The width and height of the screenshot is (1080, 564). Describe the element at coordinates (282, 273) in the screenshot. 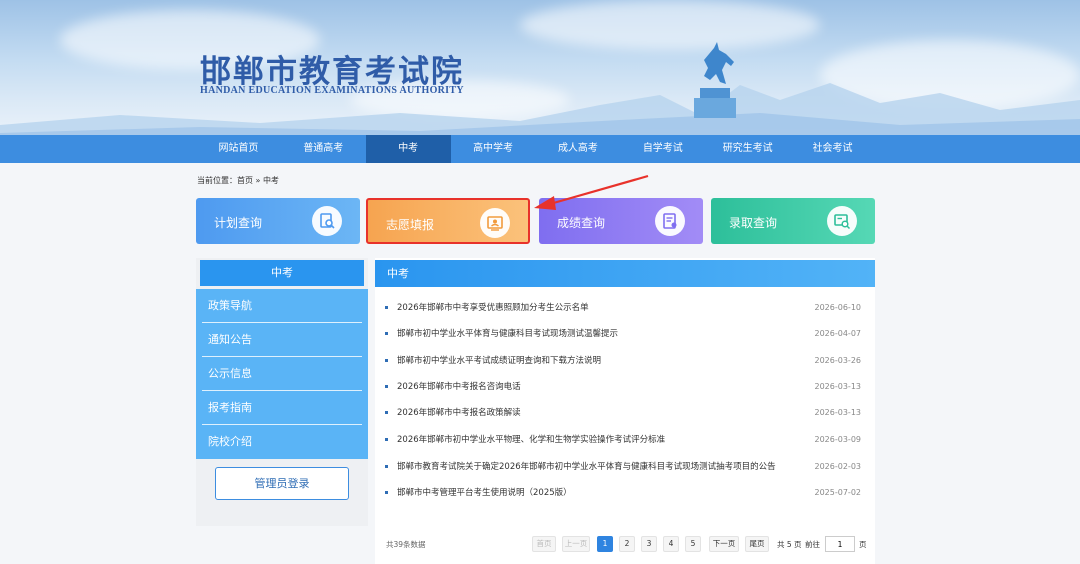

I see `sidebar-title: 中考` at that location.